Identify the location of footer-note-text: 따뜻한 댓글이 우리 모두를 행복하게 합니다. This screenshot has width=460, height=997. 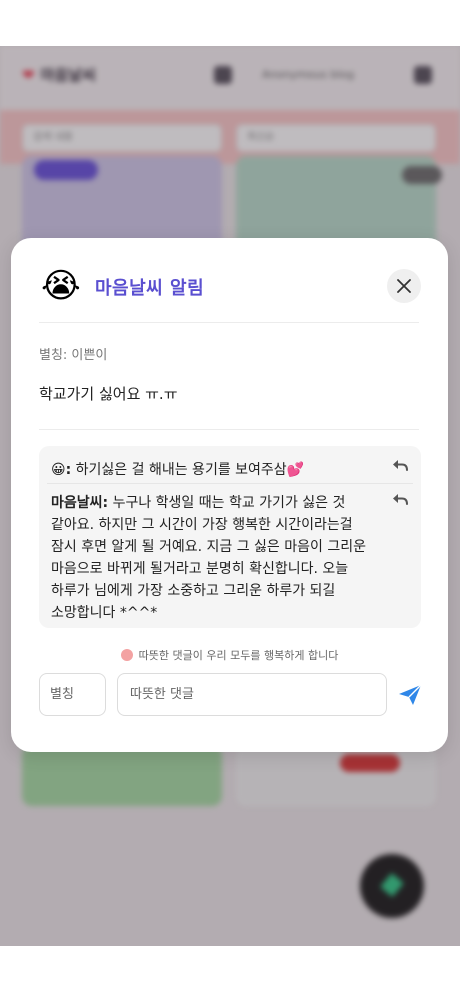
(238, 655).